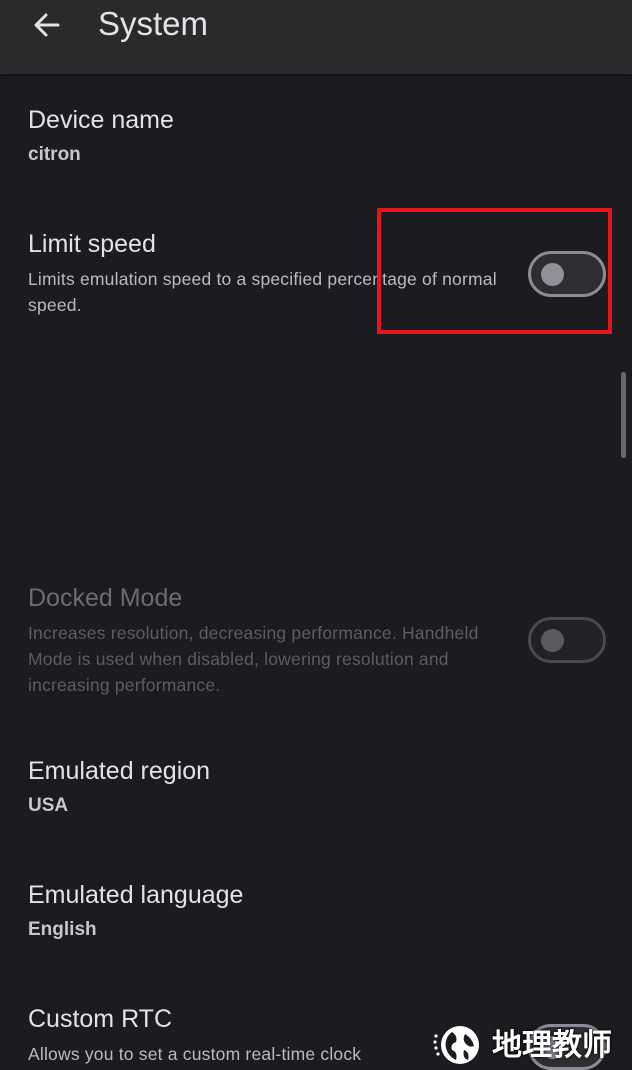  I want to click on setting-title: Emulated language, so click(136, 895).